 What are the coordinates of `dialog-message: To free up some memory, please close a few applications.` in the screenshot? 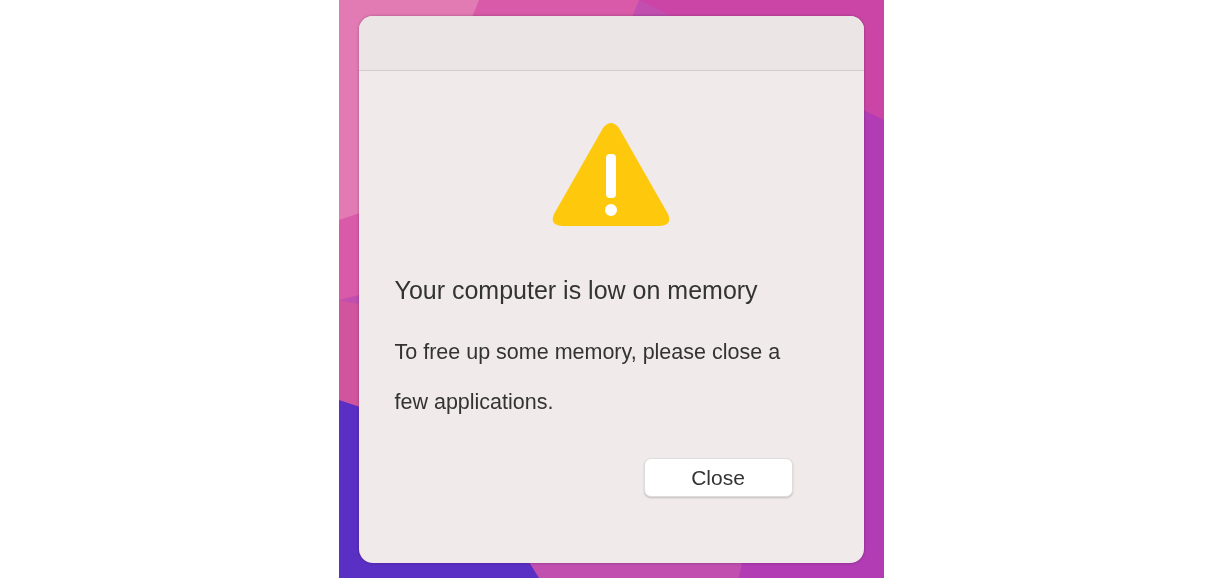 It's located at (588, 377).